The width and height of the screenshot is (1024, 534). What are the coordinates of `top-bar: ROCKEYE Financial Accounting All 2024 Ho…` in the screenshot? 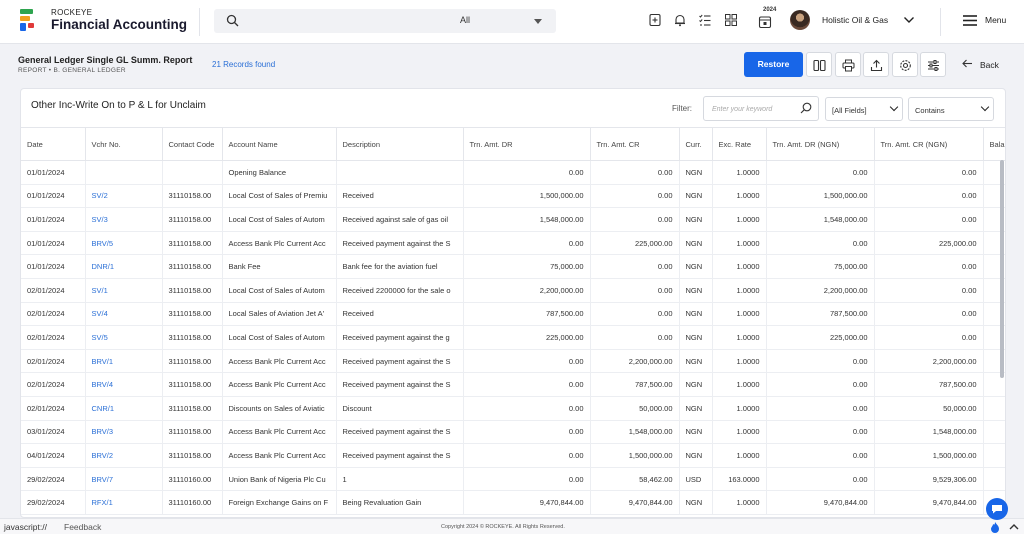 It's located at (512, 22).